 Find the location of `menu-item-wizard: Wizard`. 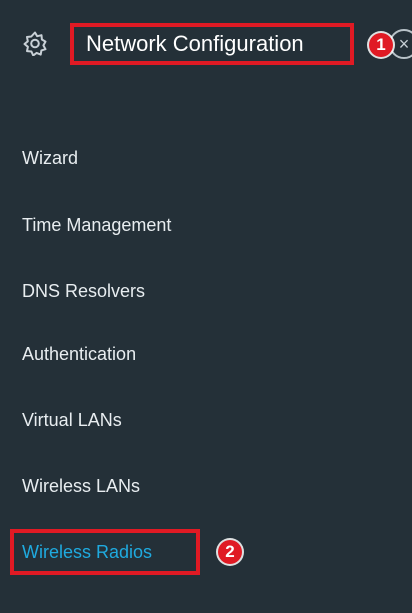

menu-item-wizard: Wizard is located at coordinates (50, 158).